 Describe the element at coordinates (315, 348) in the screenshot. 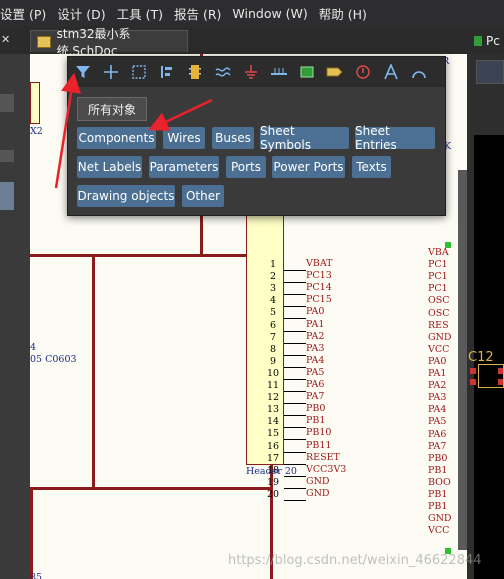

I see `net-label: PA3` at that location.